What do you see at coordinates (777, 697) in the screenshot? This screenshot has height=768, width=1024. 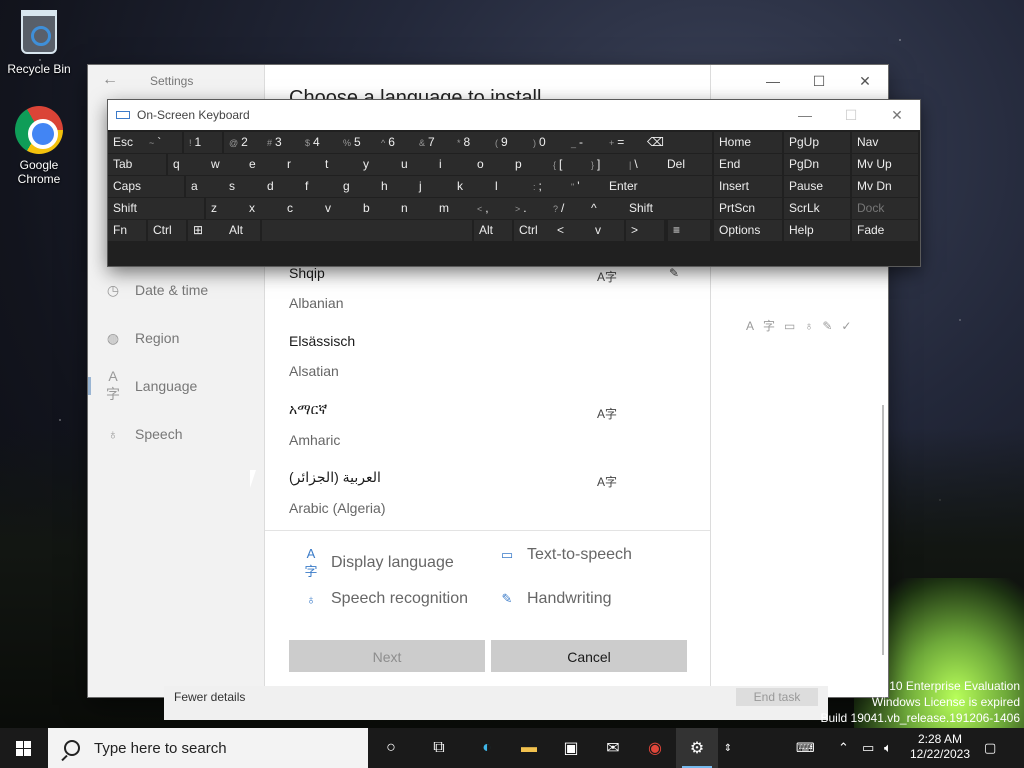 I see `end-task-button: End task` at bounding box center [777, 697].